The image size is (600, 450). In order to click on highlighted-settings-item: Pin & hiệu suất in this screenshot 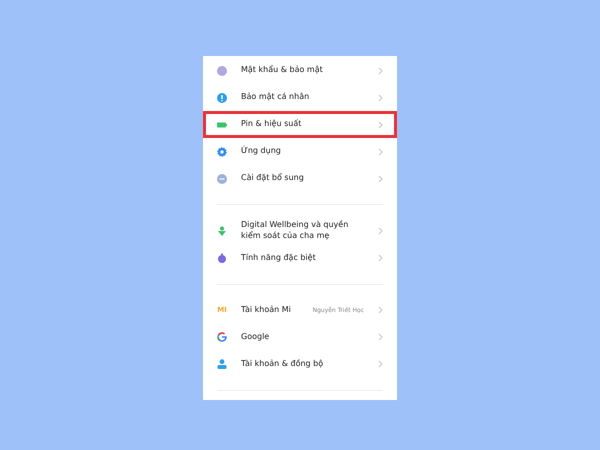, I will do `click(300, 124)`.